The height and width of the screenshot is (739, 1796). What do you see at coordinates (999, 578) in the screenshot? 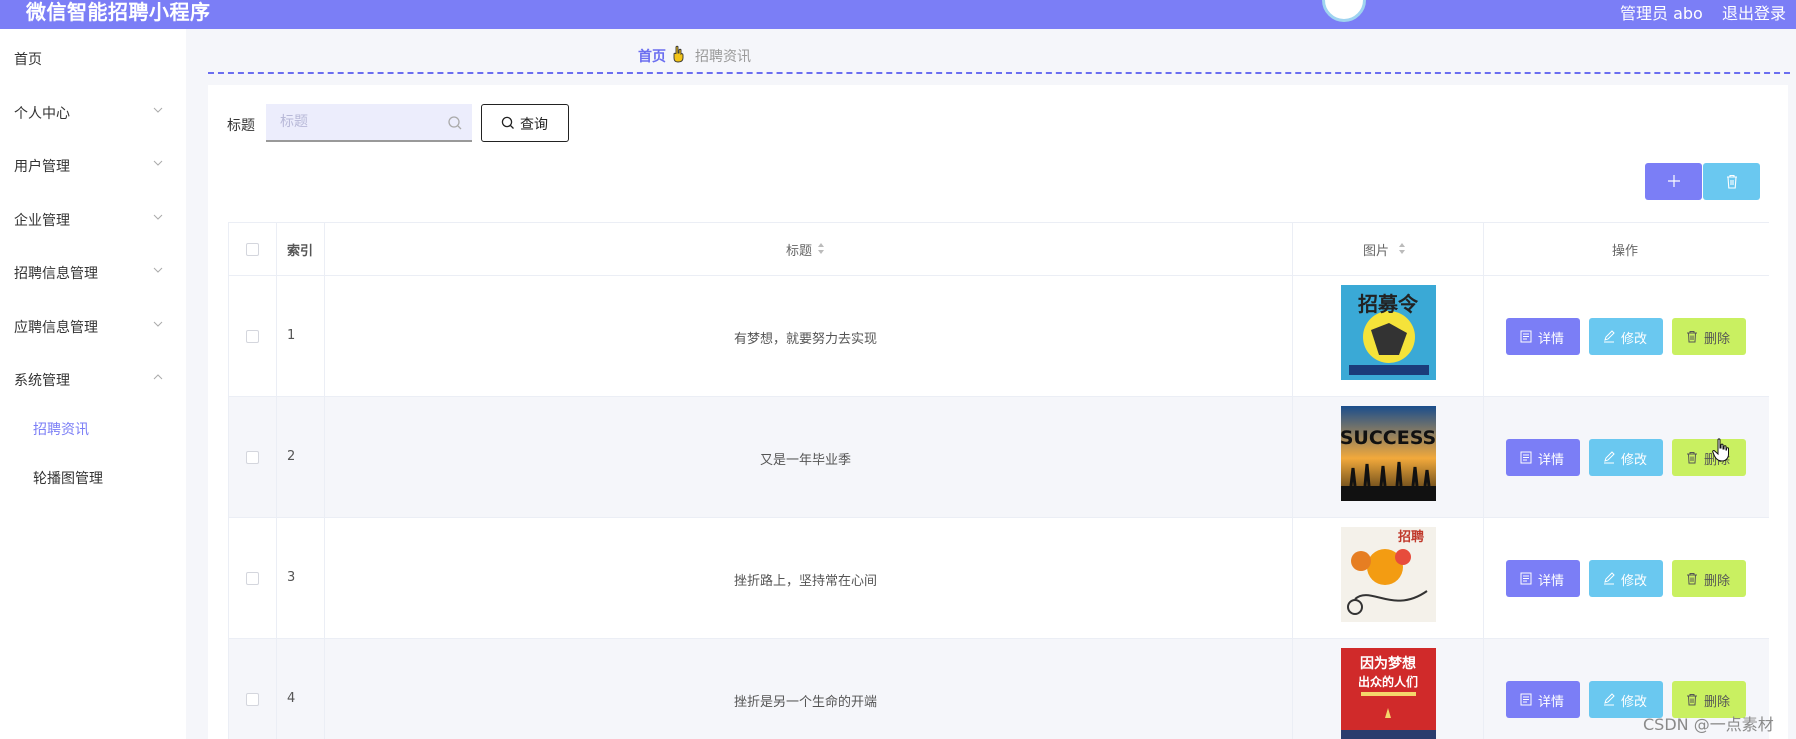
I see `table-row: 3 挫折路上，坚持常在心间 招聘 详情 修改 删除` at bounding box center [999, 578].